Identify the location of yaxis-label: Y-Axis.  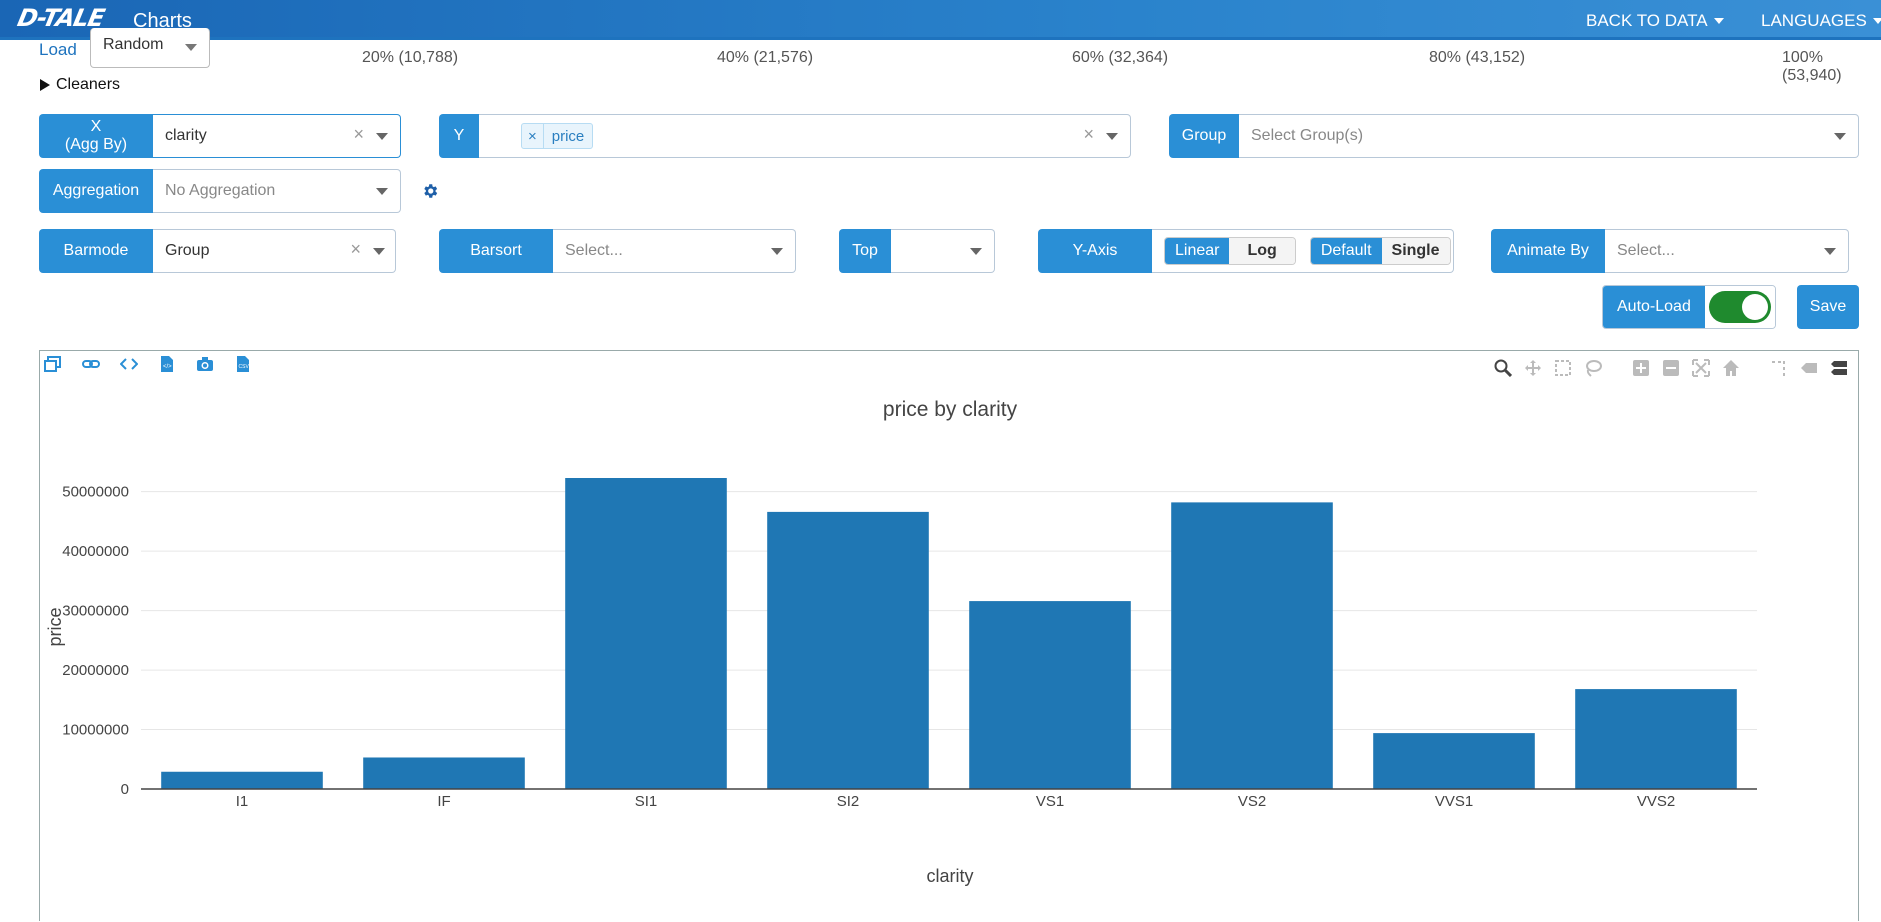
(1095, 251).